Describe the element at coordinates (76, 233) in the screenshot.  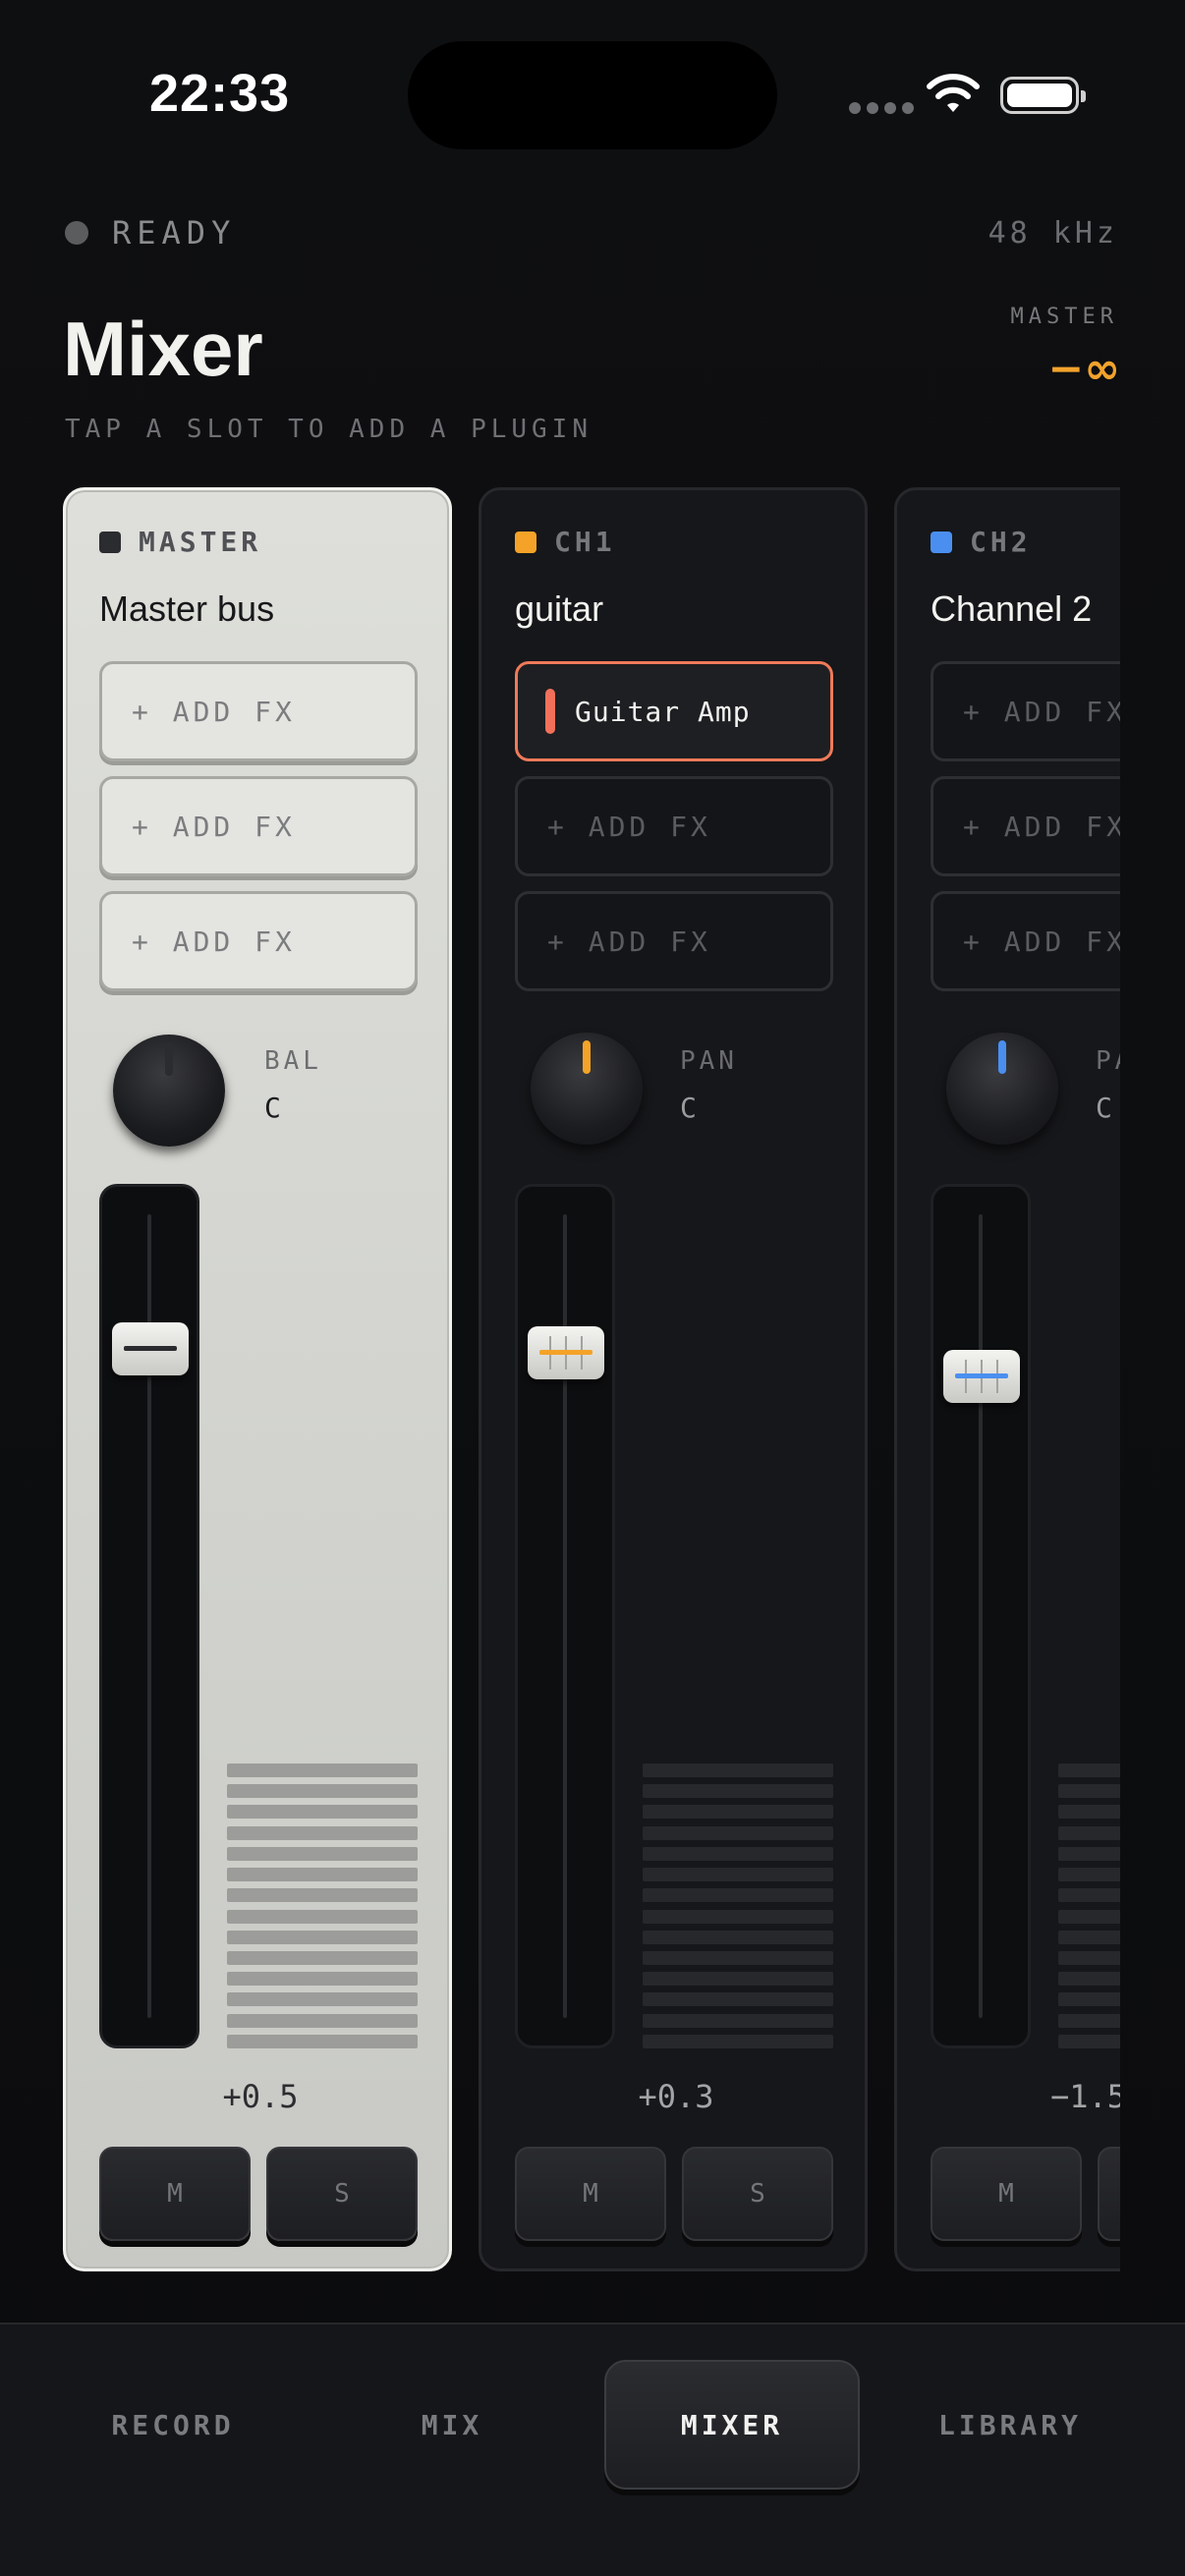
I see `status-dot` at that location.